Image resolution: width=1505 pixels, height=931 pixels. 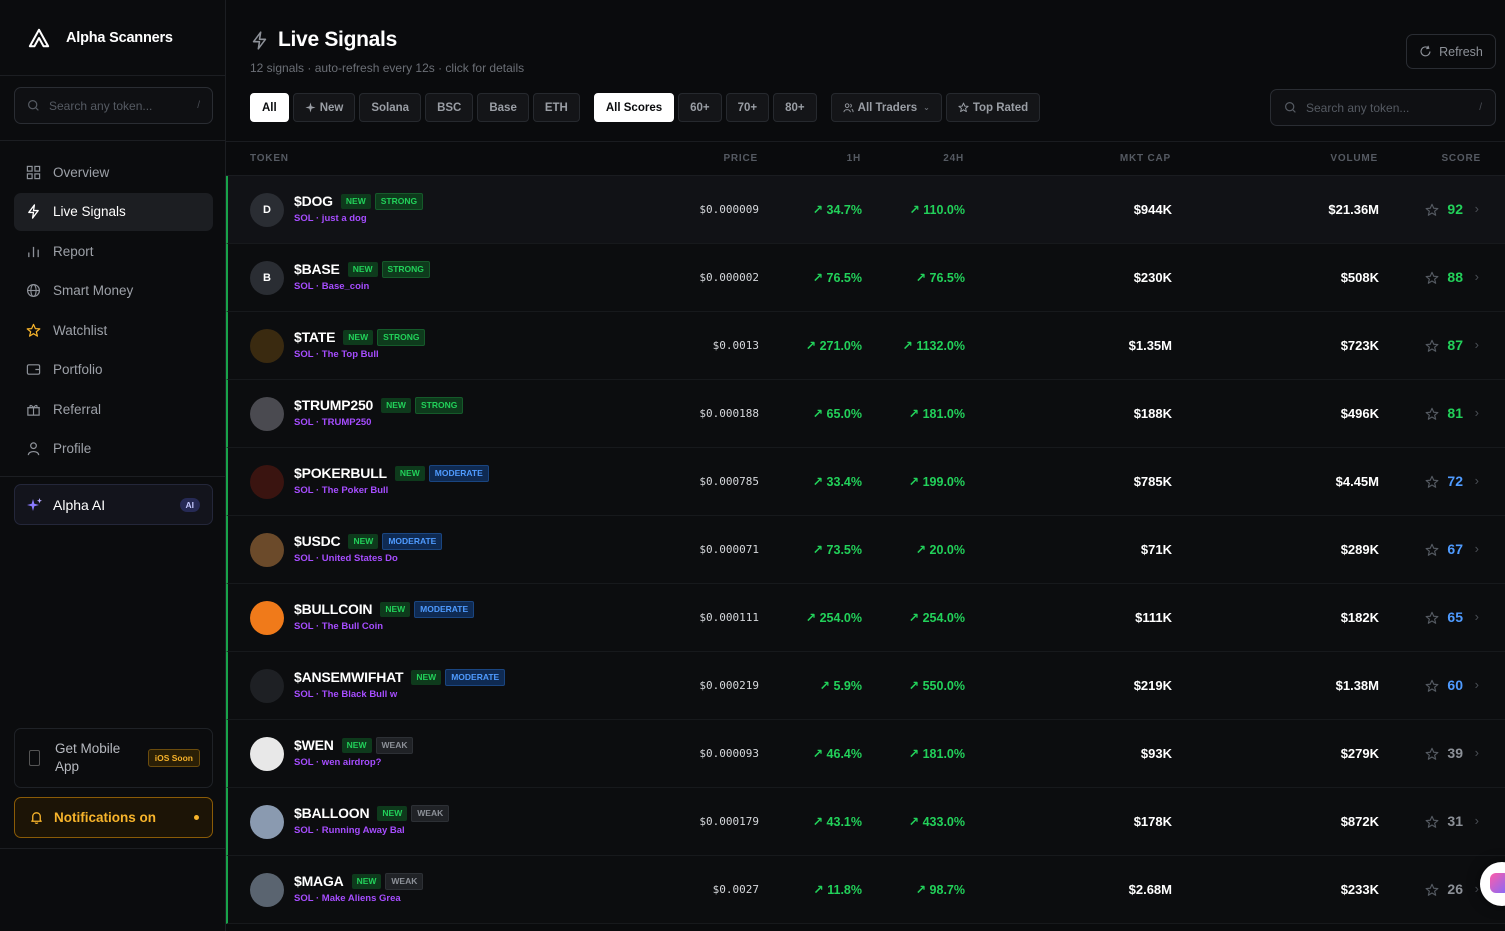 I want to click on token-symbol: $BASE, so click(x=317, y=269).